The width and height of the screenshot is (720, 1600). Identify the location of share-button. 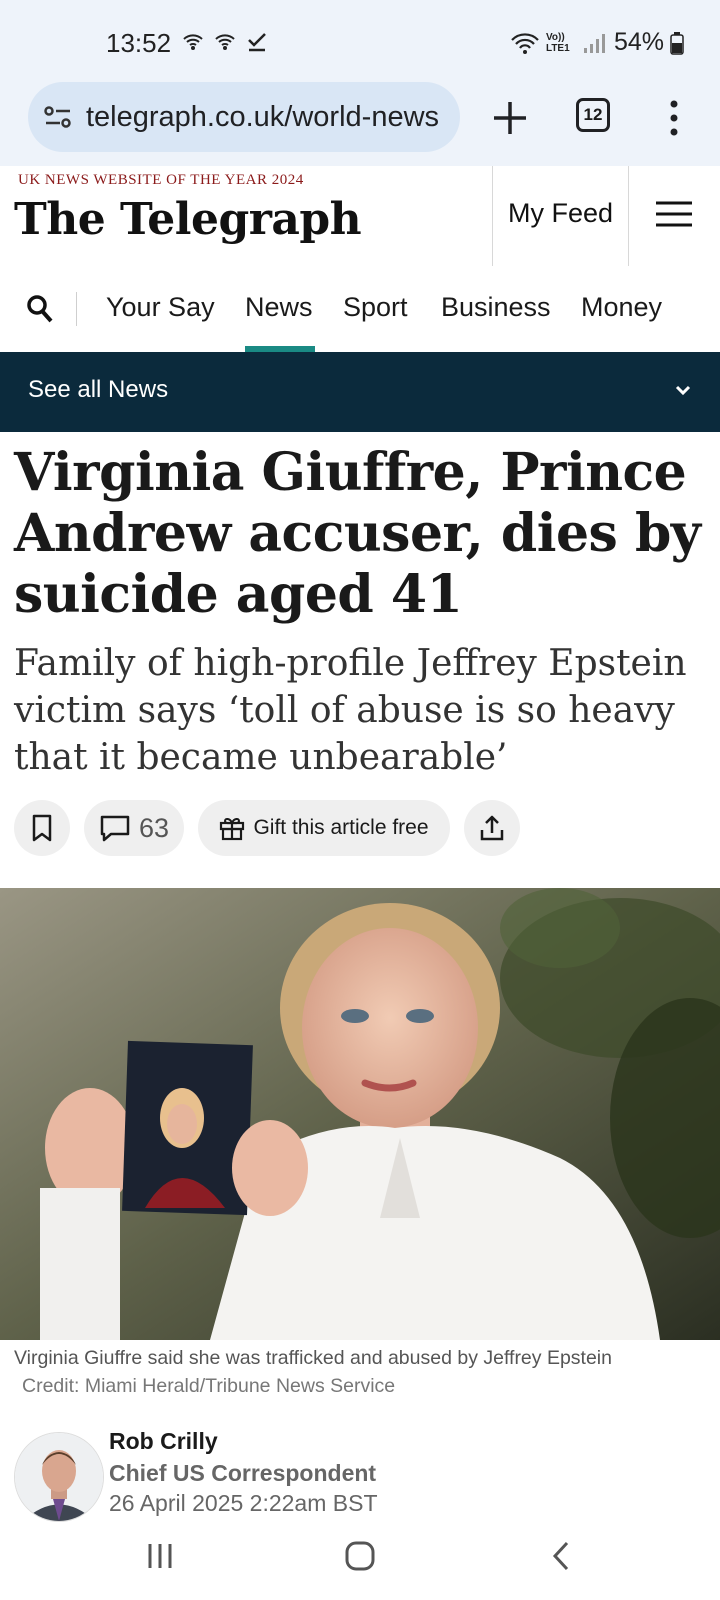
(492, 828).